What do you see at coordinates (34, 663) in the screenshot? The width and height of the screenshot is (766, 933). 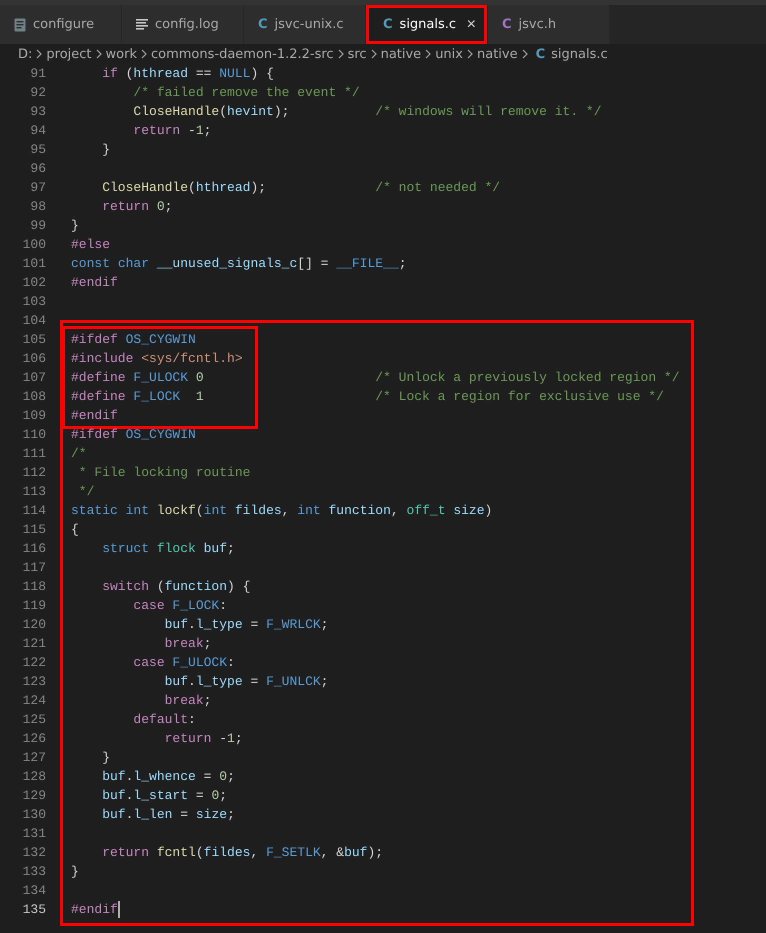 I see `line-number: 122` at bounding box center [34, 663].